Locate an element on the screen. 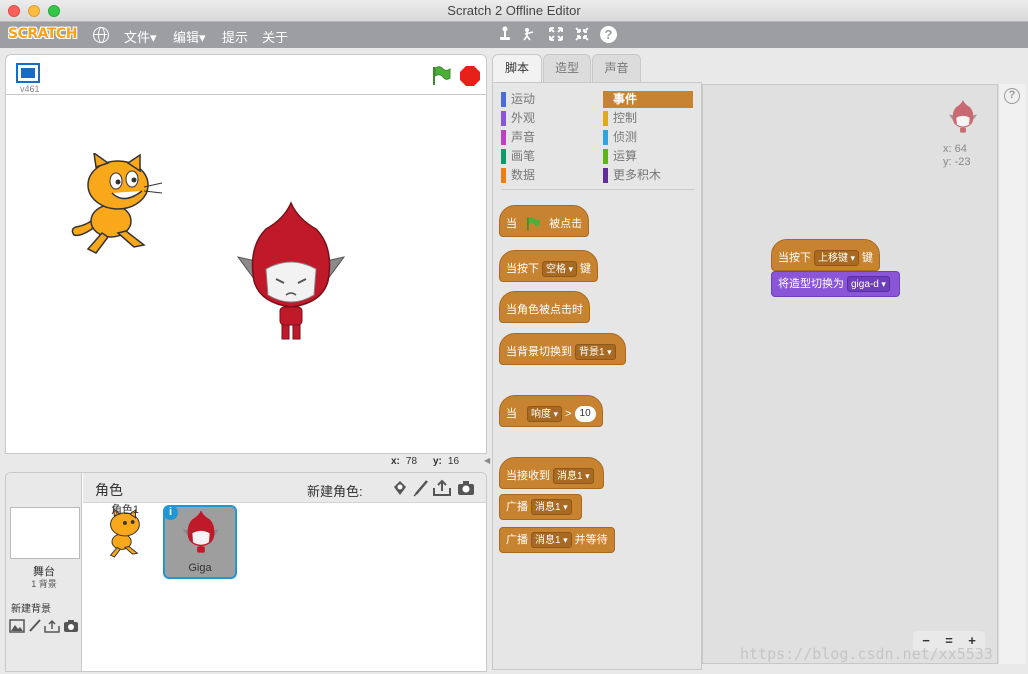 The image size is (1028, 674). stage-column: 舞台 1 背景 新建背景 is located at coordinates (44, 572).